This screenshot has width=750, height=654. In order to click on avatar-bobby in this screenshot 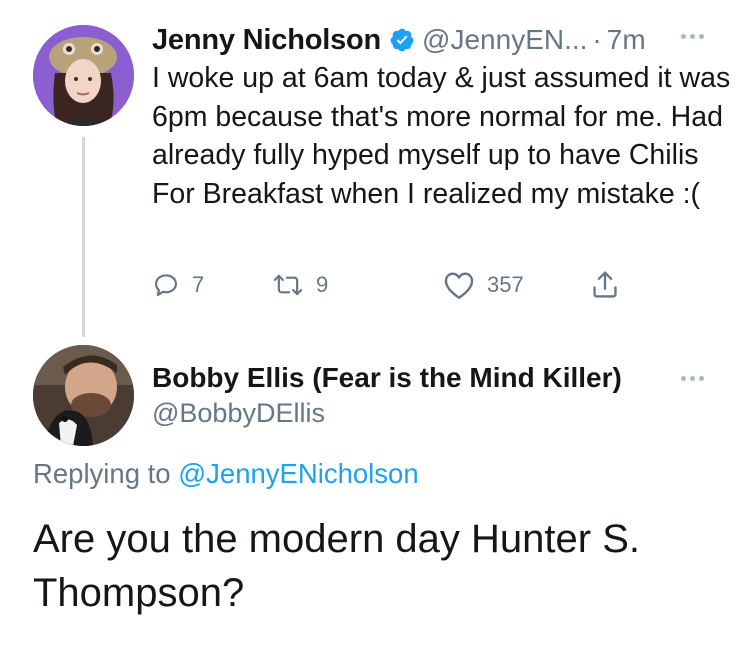, I will do `click(83, 395)`.